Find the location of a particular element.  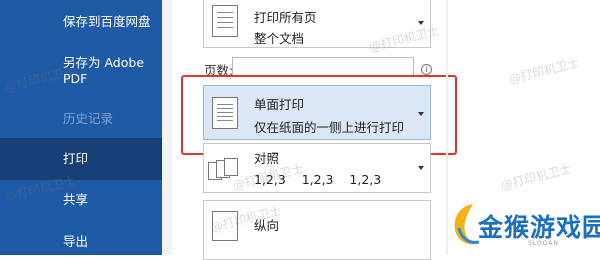

sidebar-item-label: 保存到百度网盘 is located at coordinates (107, 21).